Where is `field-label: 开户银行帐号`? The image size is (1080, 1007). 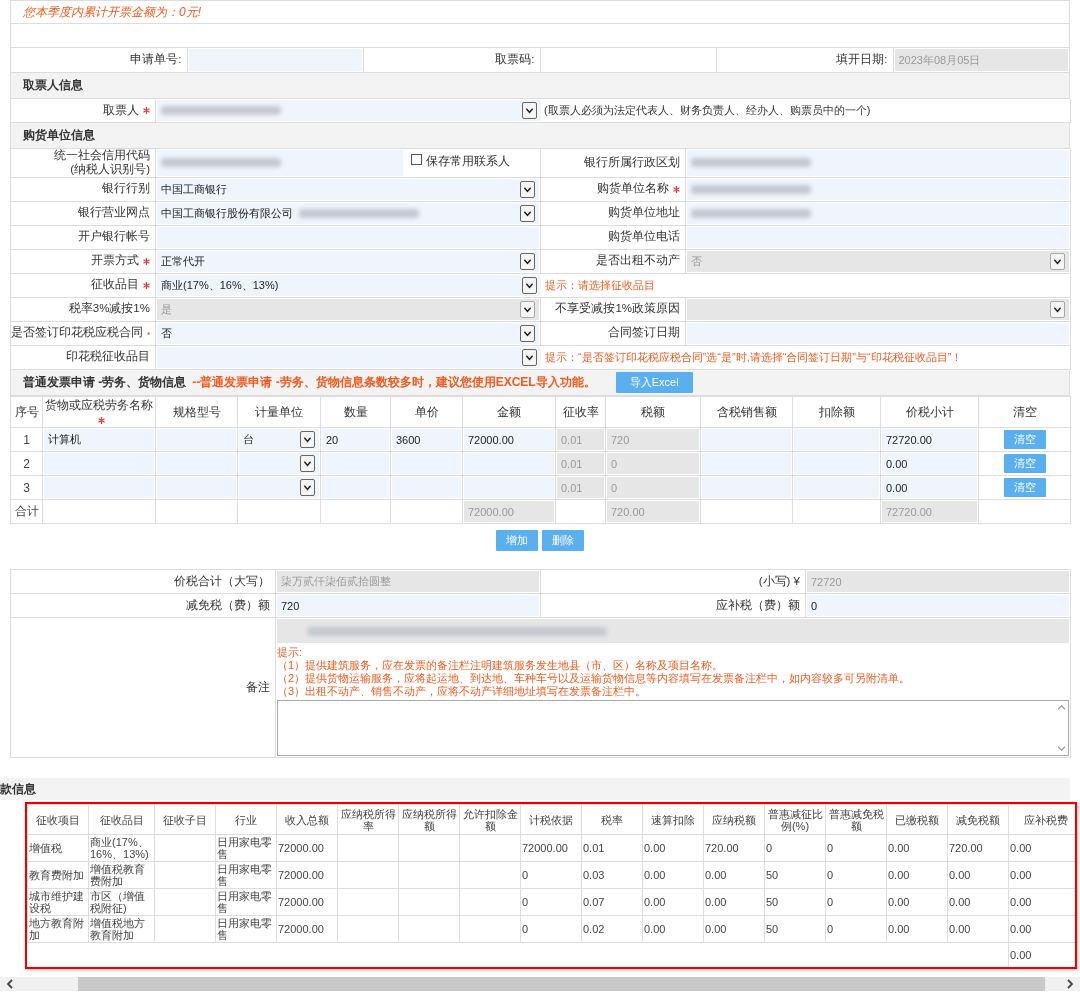
field-label: 开户银行帐号 is located at coordinates (114, 237).